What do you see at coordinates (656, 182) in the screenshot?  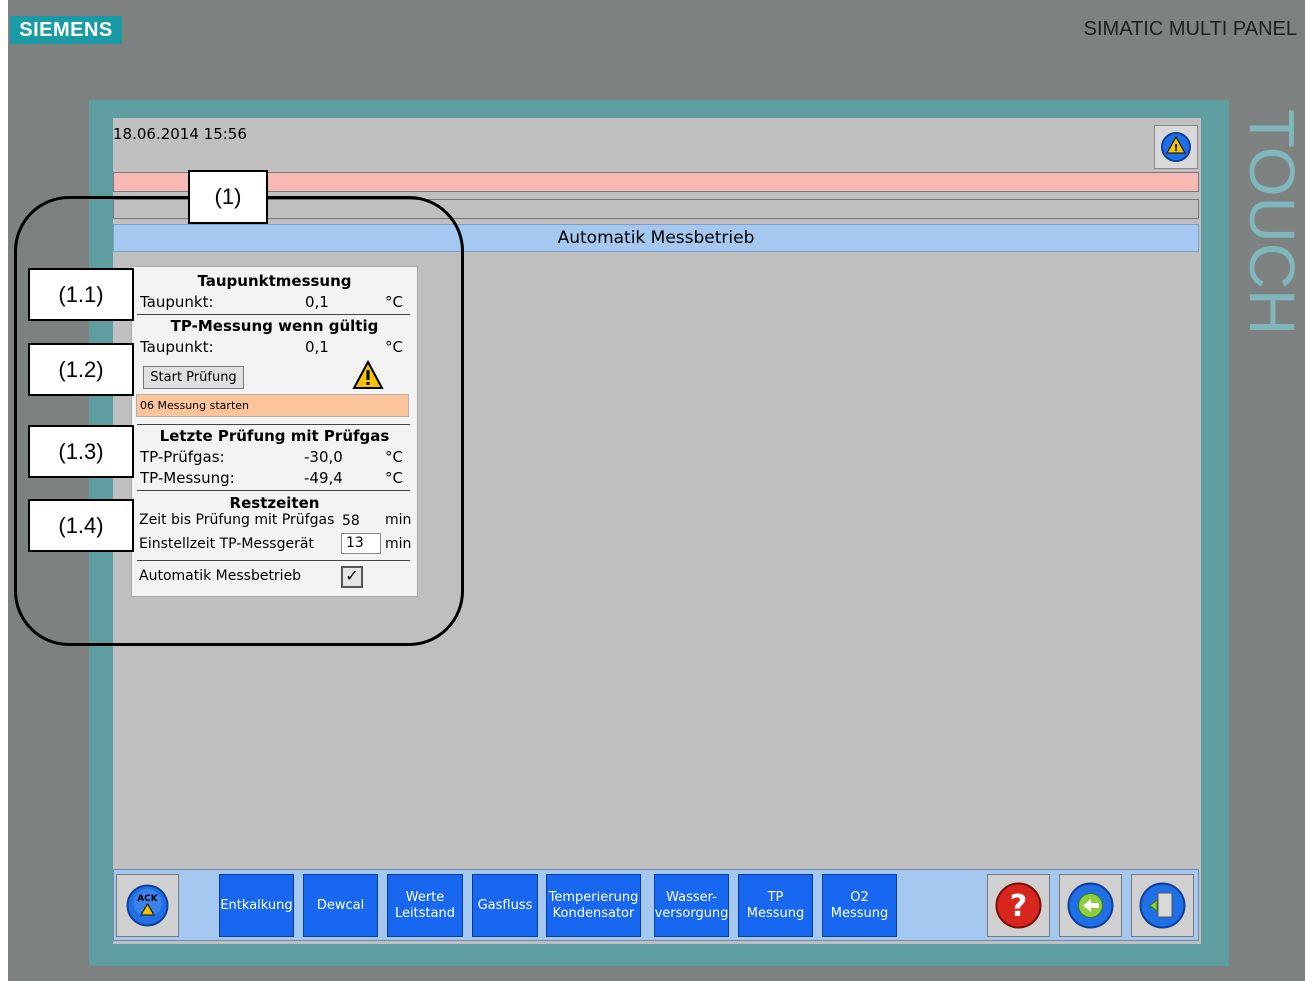 I see `alarm-line` at bounding box center [656, 182].